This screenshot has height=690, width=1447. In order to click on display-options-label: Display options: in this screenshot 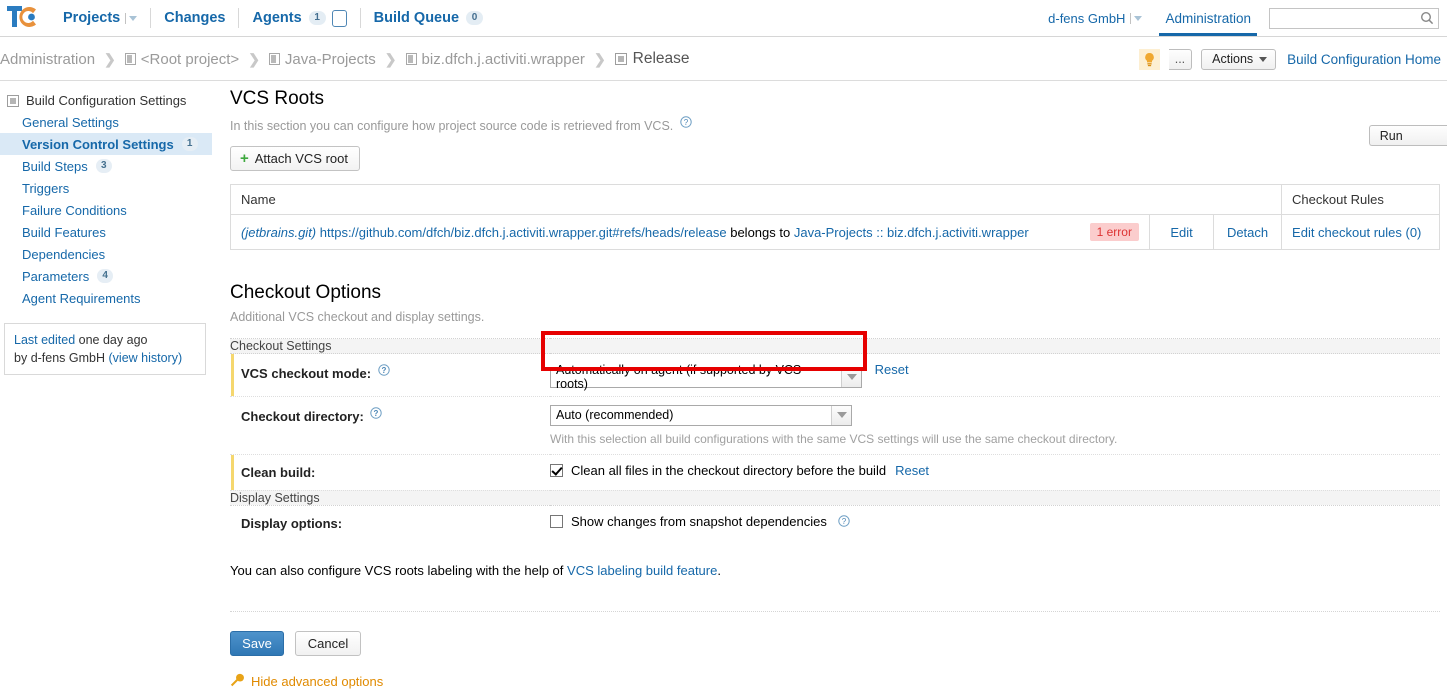, I will do `click(292, 523)`.